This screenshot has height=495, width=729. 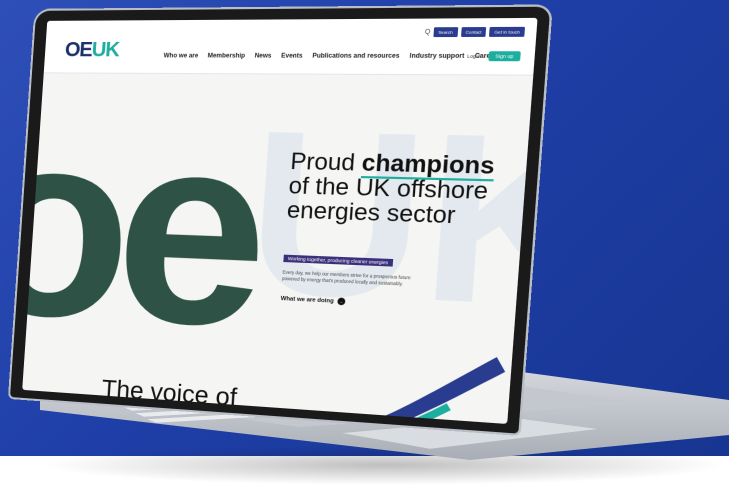 I want to click on logo-accent: UK, so click(x=105, y=50).